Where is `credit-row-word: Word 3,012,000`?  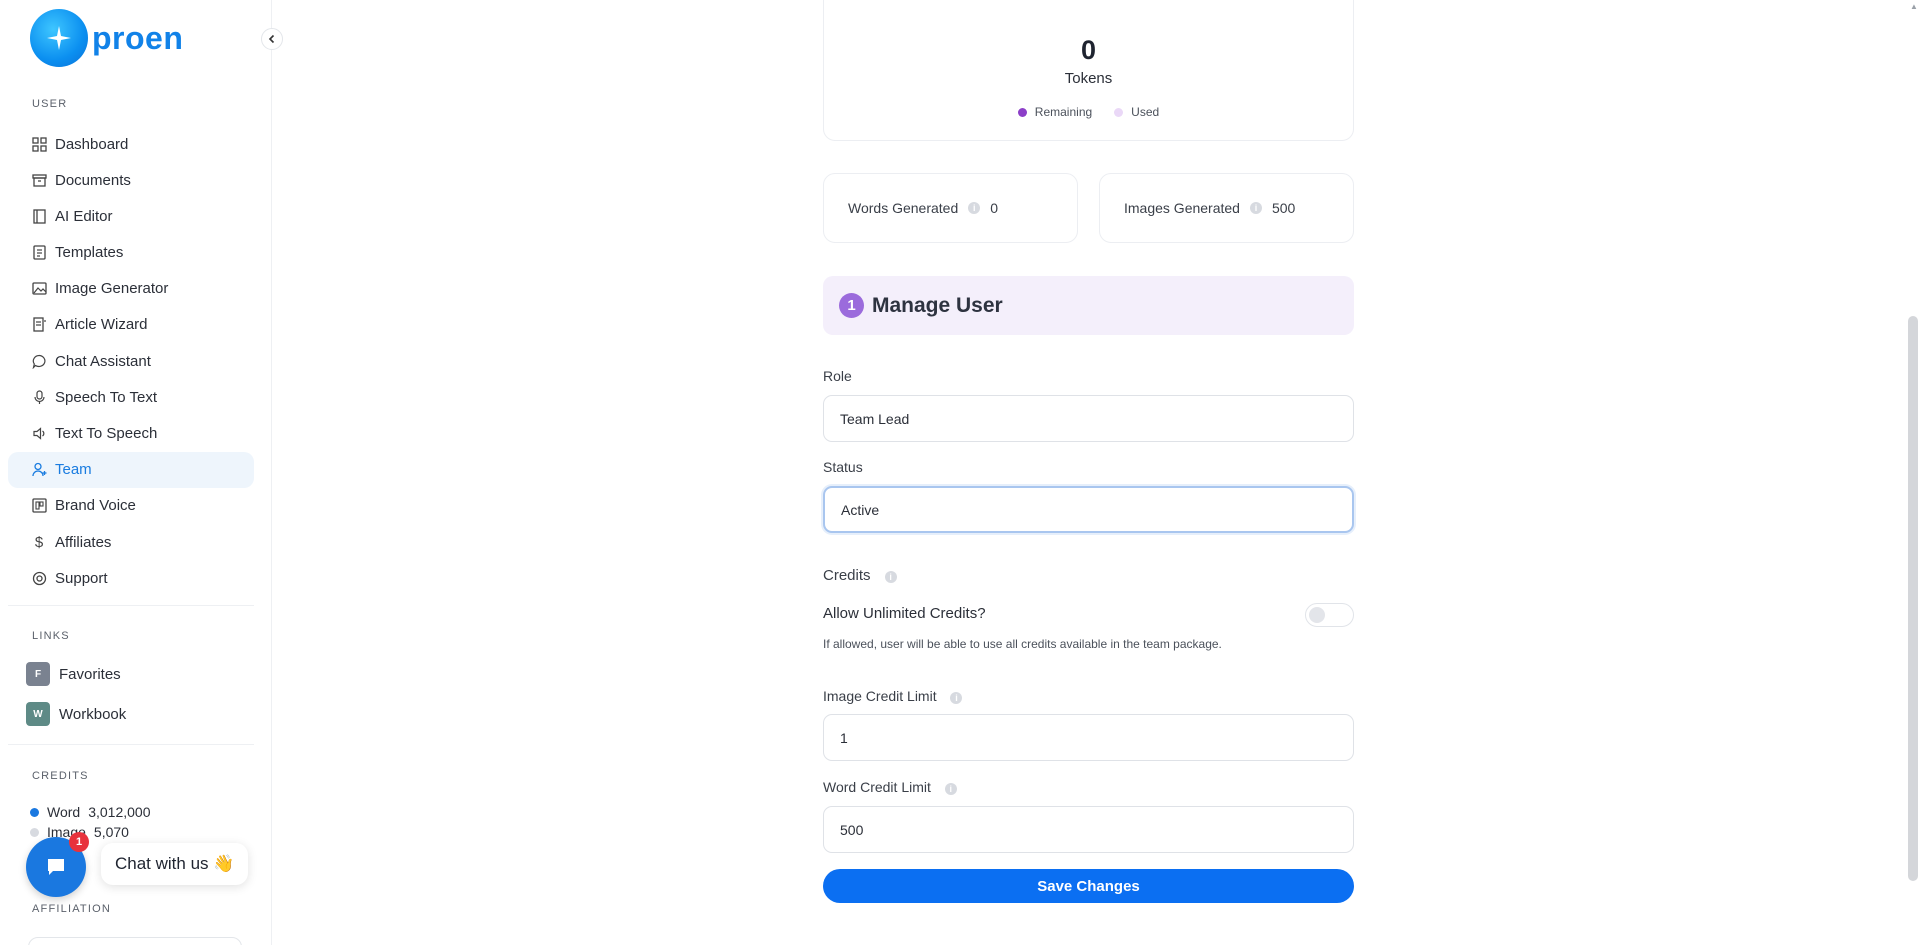 credit-row-word: Word 3,012,000 is located at coordinates (90, 812).